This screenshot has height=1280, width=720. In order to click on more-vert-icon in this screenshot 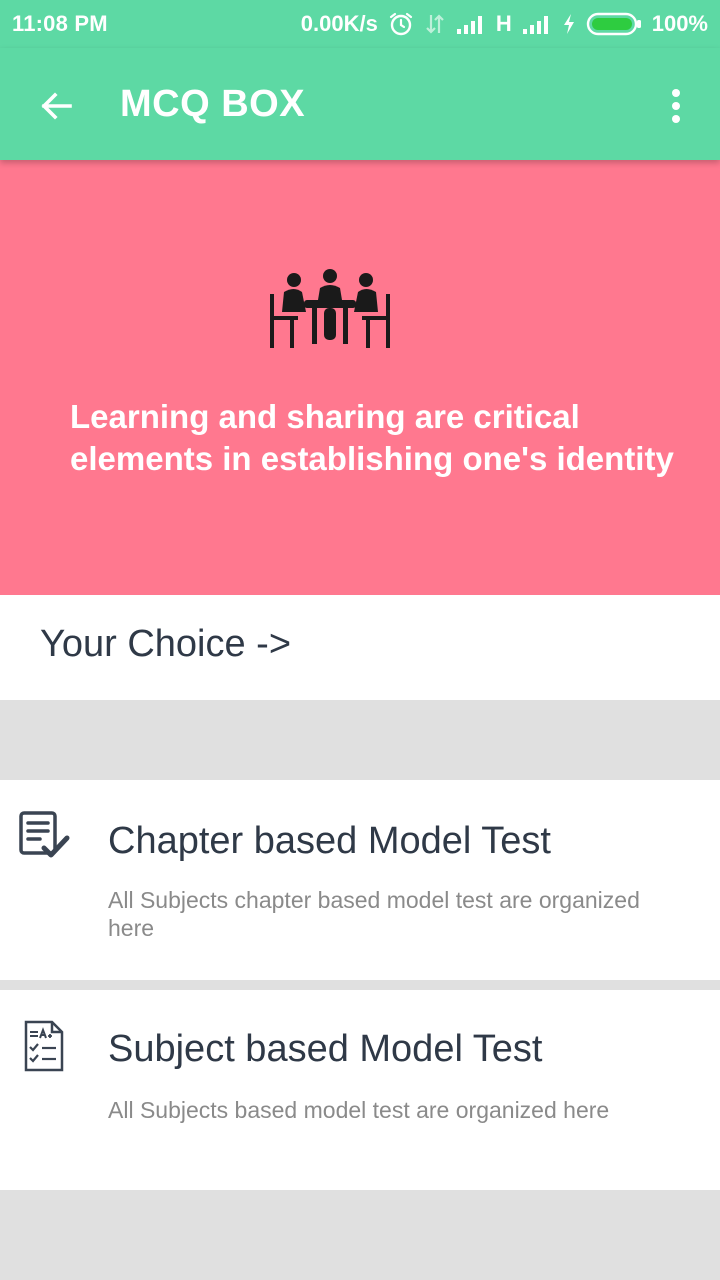, I will do `click(676, 106)`.